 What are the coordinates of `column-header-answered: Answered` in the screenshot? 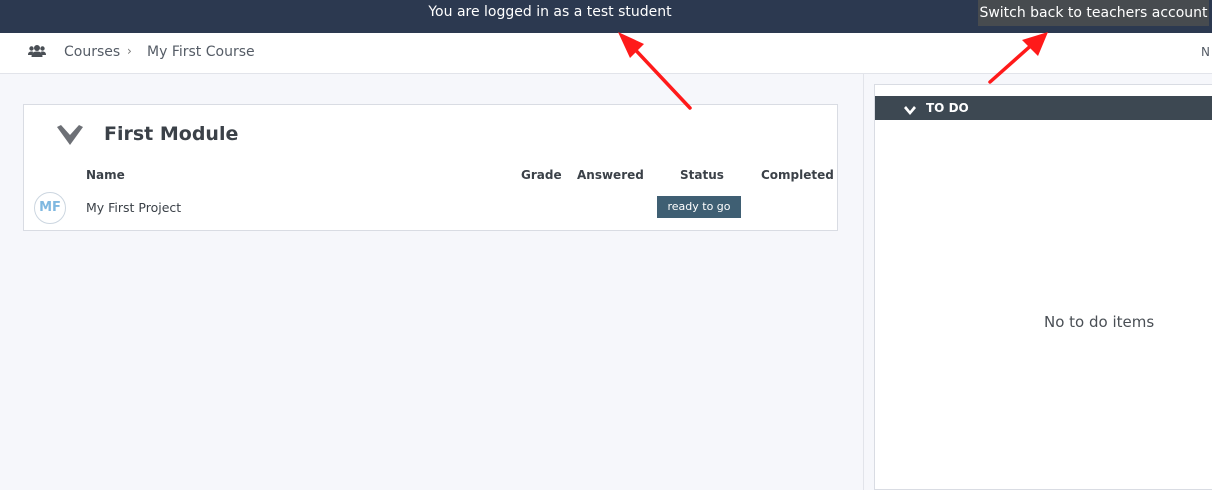 It's located at (610, 175).